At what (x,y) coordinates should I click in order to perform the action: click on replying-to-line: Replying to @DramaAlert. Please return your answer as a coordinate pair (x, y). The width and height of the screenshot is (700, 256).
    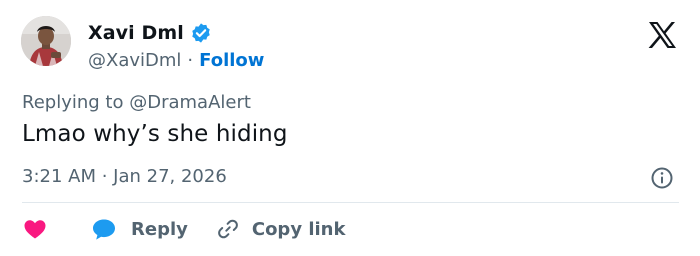
    Looking at the image, I should click on (136, 102).